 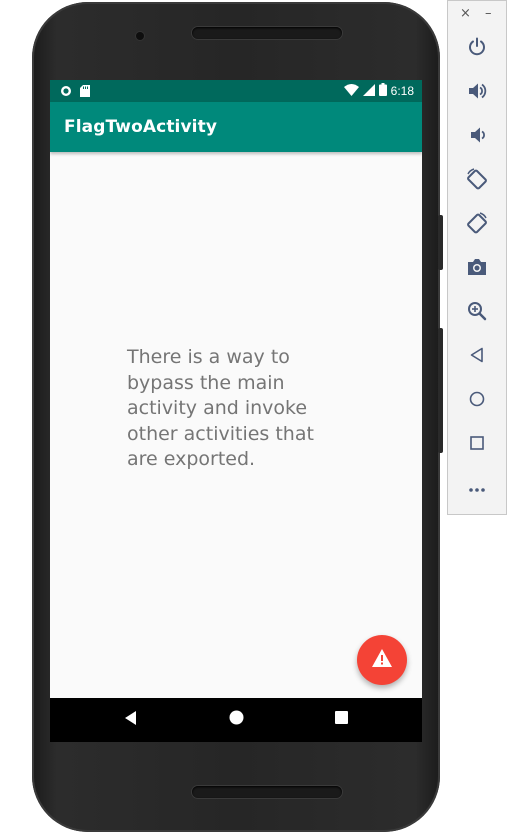 I want to click on nav-home-button, so click(x=236, y=720).